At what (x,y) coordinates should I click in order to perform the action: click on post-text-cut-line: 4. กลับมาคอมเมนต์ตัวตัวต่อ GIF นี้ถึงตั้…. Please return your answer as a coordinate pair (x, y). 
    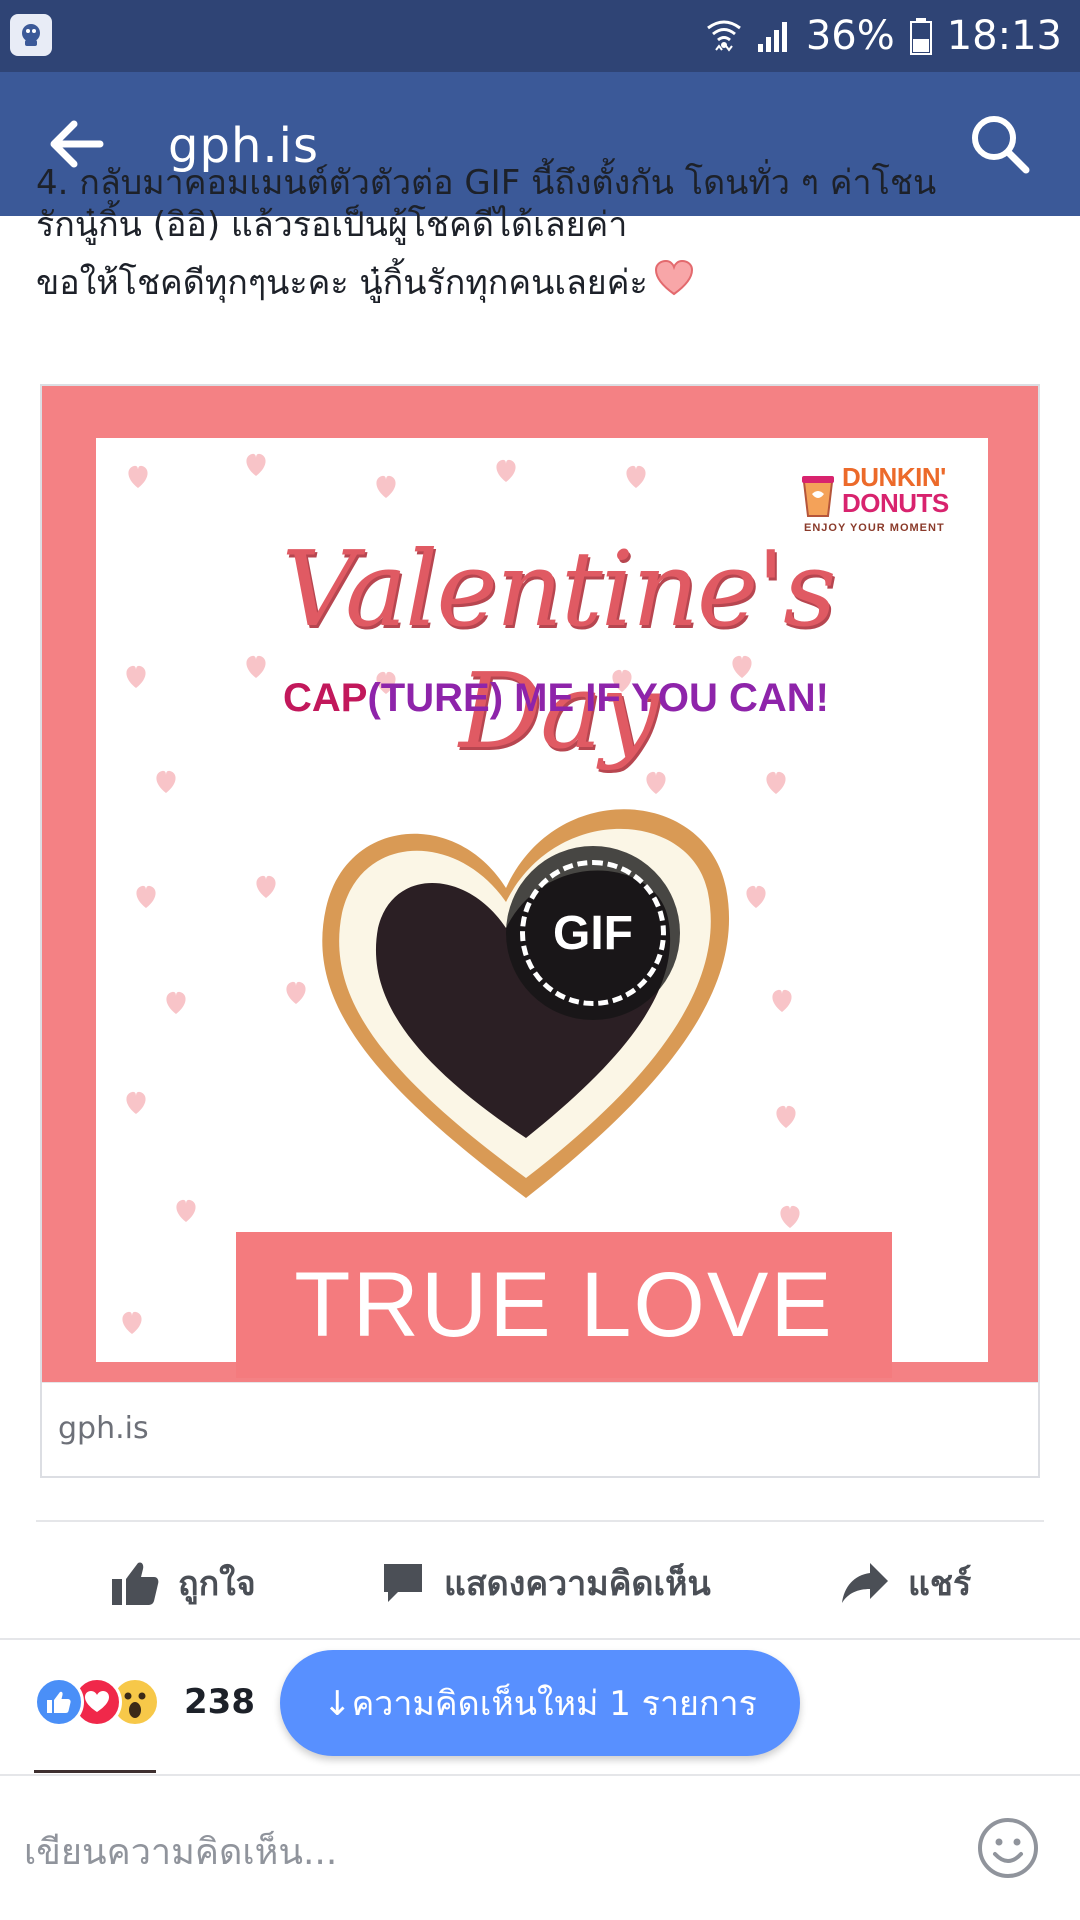
    Looking at the image, I should click on (486, 178).